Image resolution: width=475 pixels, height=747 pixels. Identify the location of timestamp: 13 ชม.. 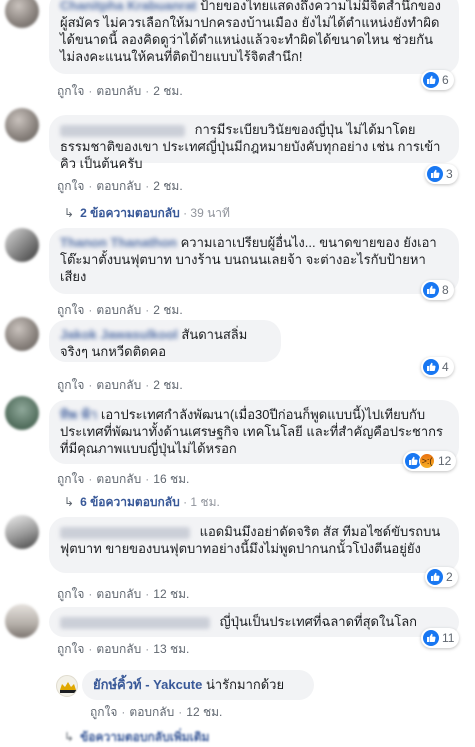
(171, 649).